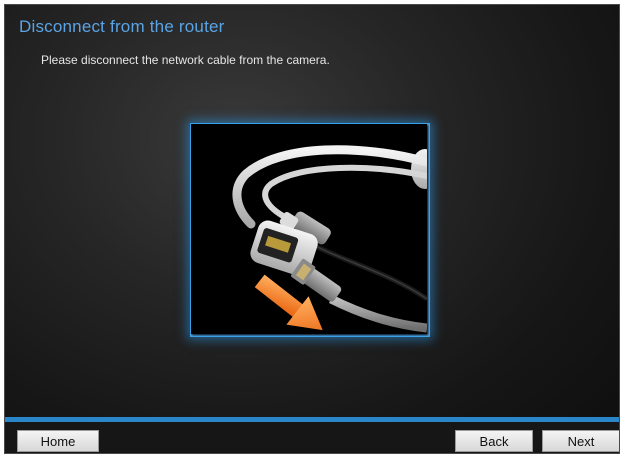 The height and width of the screenshot is (458, 624). I want to click on next-button: Next, so click(580, 441).